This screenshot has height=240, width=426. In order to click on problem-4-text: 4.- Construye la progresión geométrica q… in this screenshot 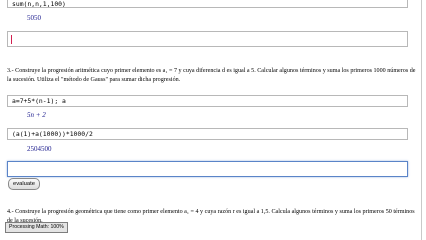, I will do `click(211, 216)`.